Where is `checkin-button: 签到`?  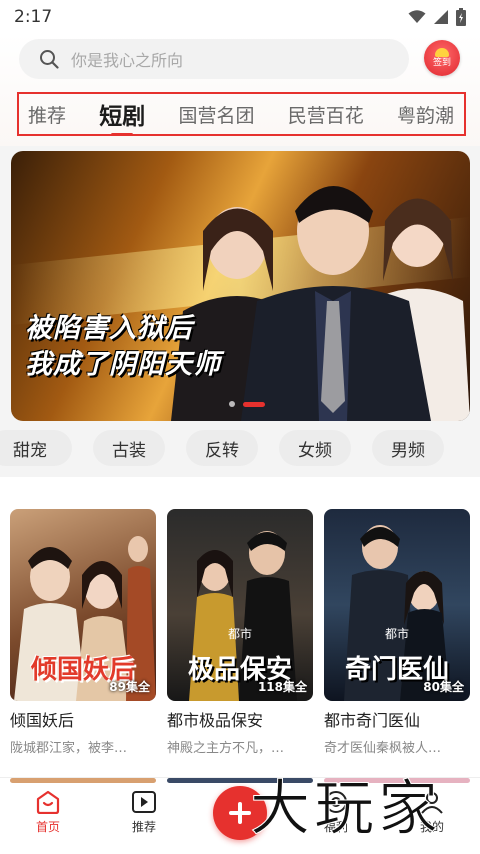 checkin-button: 签到 is located at coordinates (442, 58).